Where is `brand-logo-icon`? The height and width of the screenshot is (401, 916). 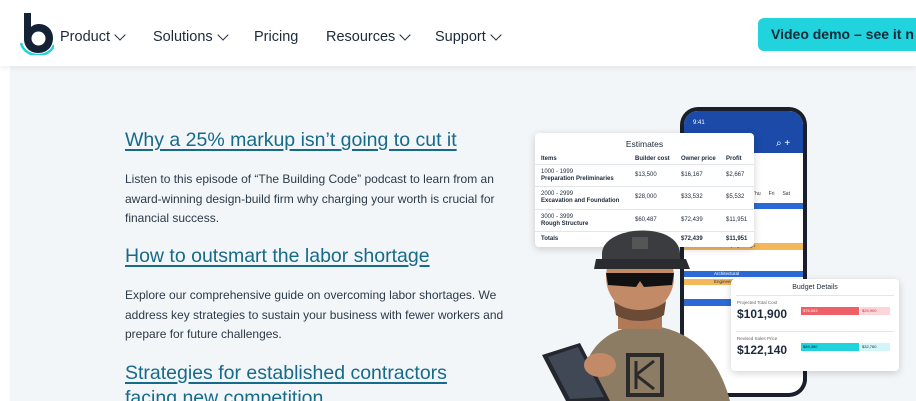
brand-logo-icon is located at coordinates (37, 34).